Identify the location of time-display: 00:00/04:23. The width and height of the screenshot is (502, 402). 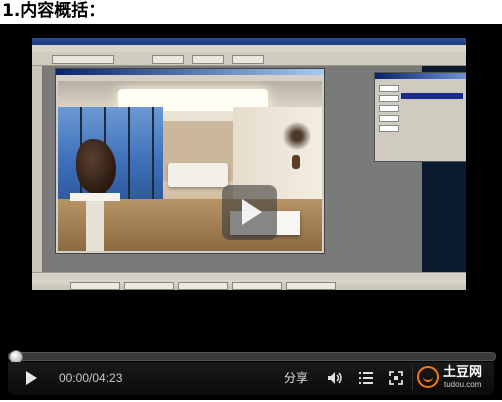
(91, 378).